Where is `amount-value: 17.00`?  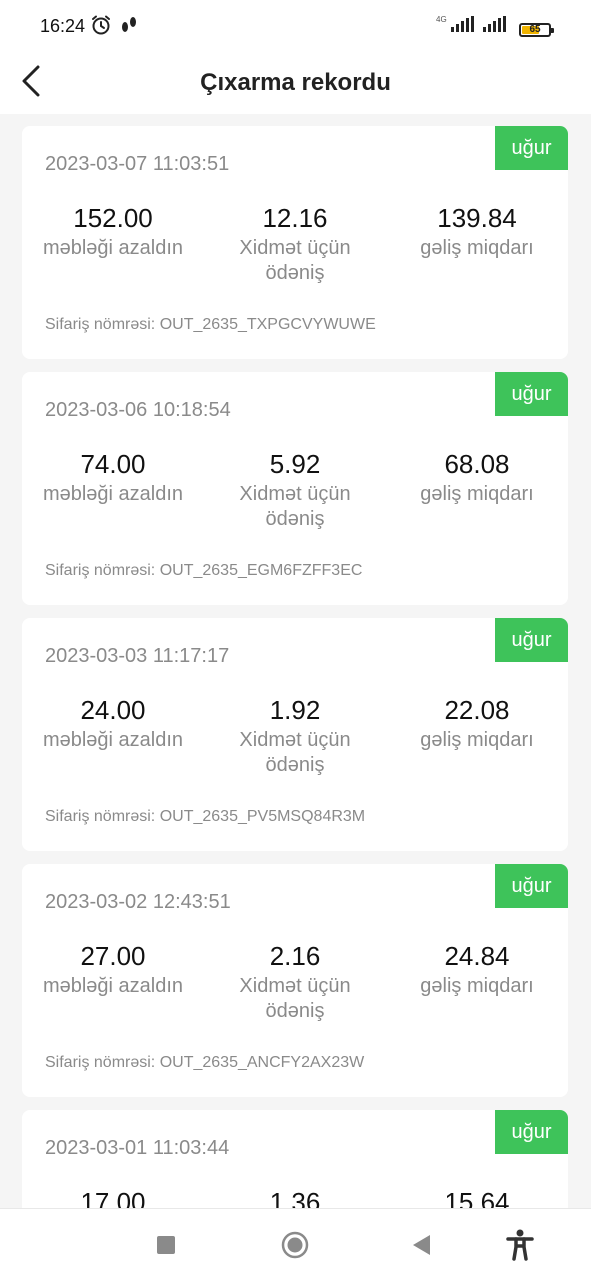
amount-value: 17.00 is located at coordinates (113, 1197).